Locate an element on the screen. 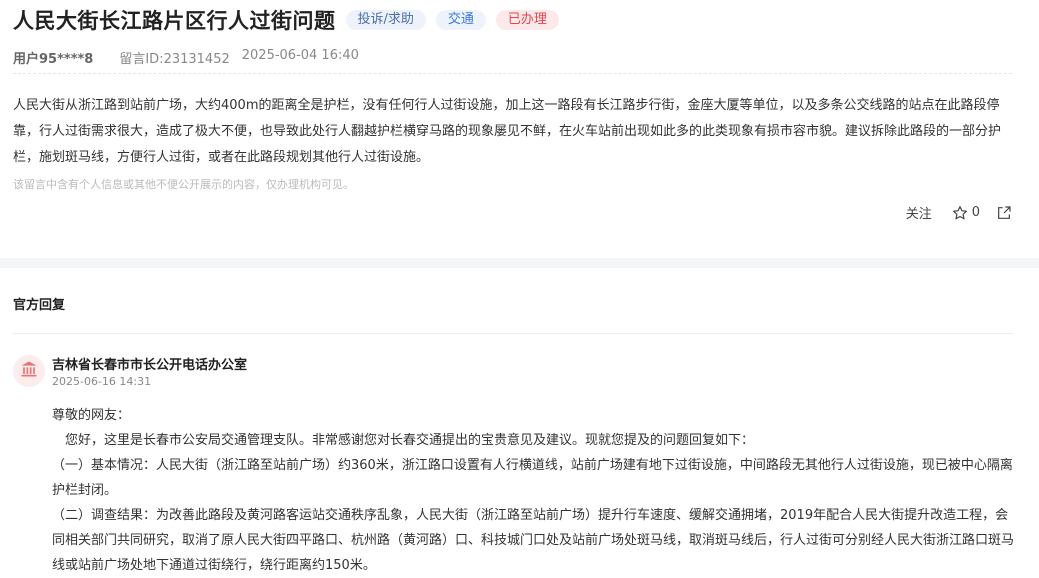 The width and height of the screenshot is (1039, 578). org-name: 吉林省长春市市长公开电话办公室 is located at coordinates (150, 365).